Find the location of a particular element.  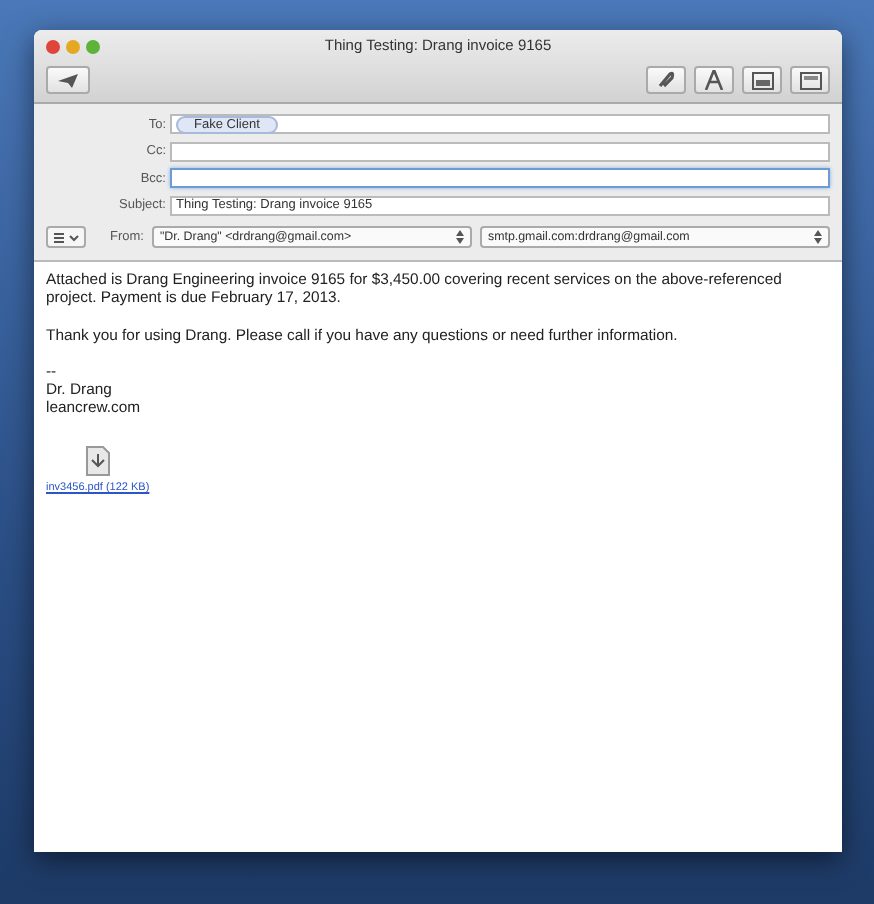

paperclip-icon is located at coordinates (666, 80).